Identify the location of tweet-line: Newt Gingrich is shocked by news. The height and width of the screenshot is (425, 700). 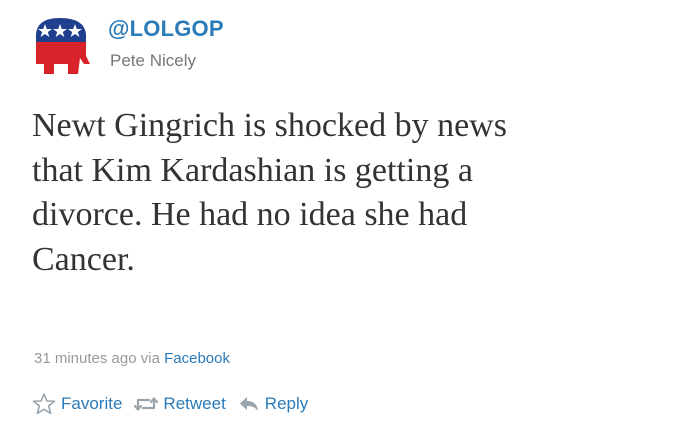
(269, 125).